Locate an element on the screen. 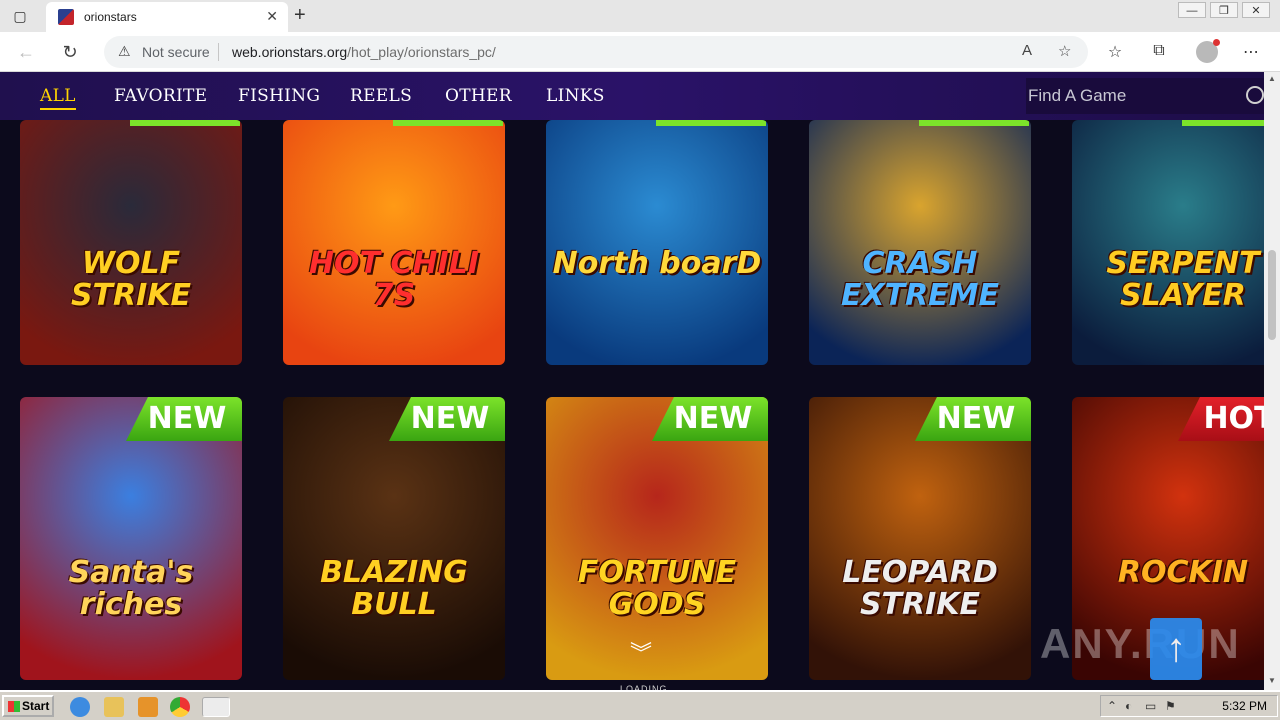 The height and width of the screenshot is (720, 1280). favorites-icon: ☆ is located at coordinates (1115, 52).